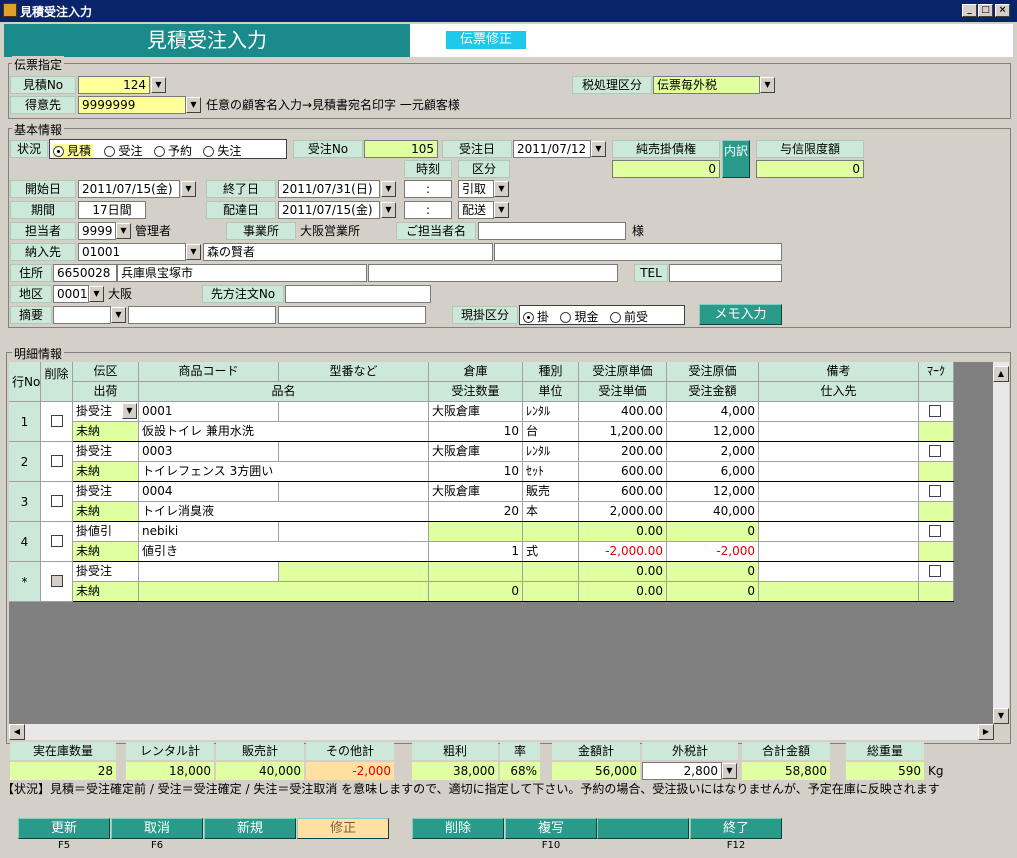 The image size is (1017, 858). Describe the element at coordinates (1001, 374) in the screenshot. I see `scroll-up-icon: ▲` at that location.